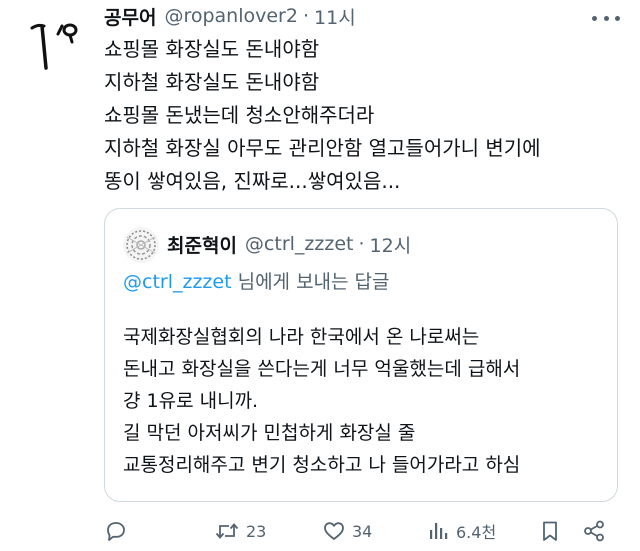  What do you see at coordinates (322, 369) in the screenshot?
I see `quoted-line: 돈내고 화장실을 쓴다는게 너무 억울했는데 급해서` at bounding box center [322, 369].